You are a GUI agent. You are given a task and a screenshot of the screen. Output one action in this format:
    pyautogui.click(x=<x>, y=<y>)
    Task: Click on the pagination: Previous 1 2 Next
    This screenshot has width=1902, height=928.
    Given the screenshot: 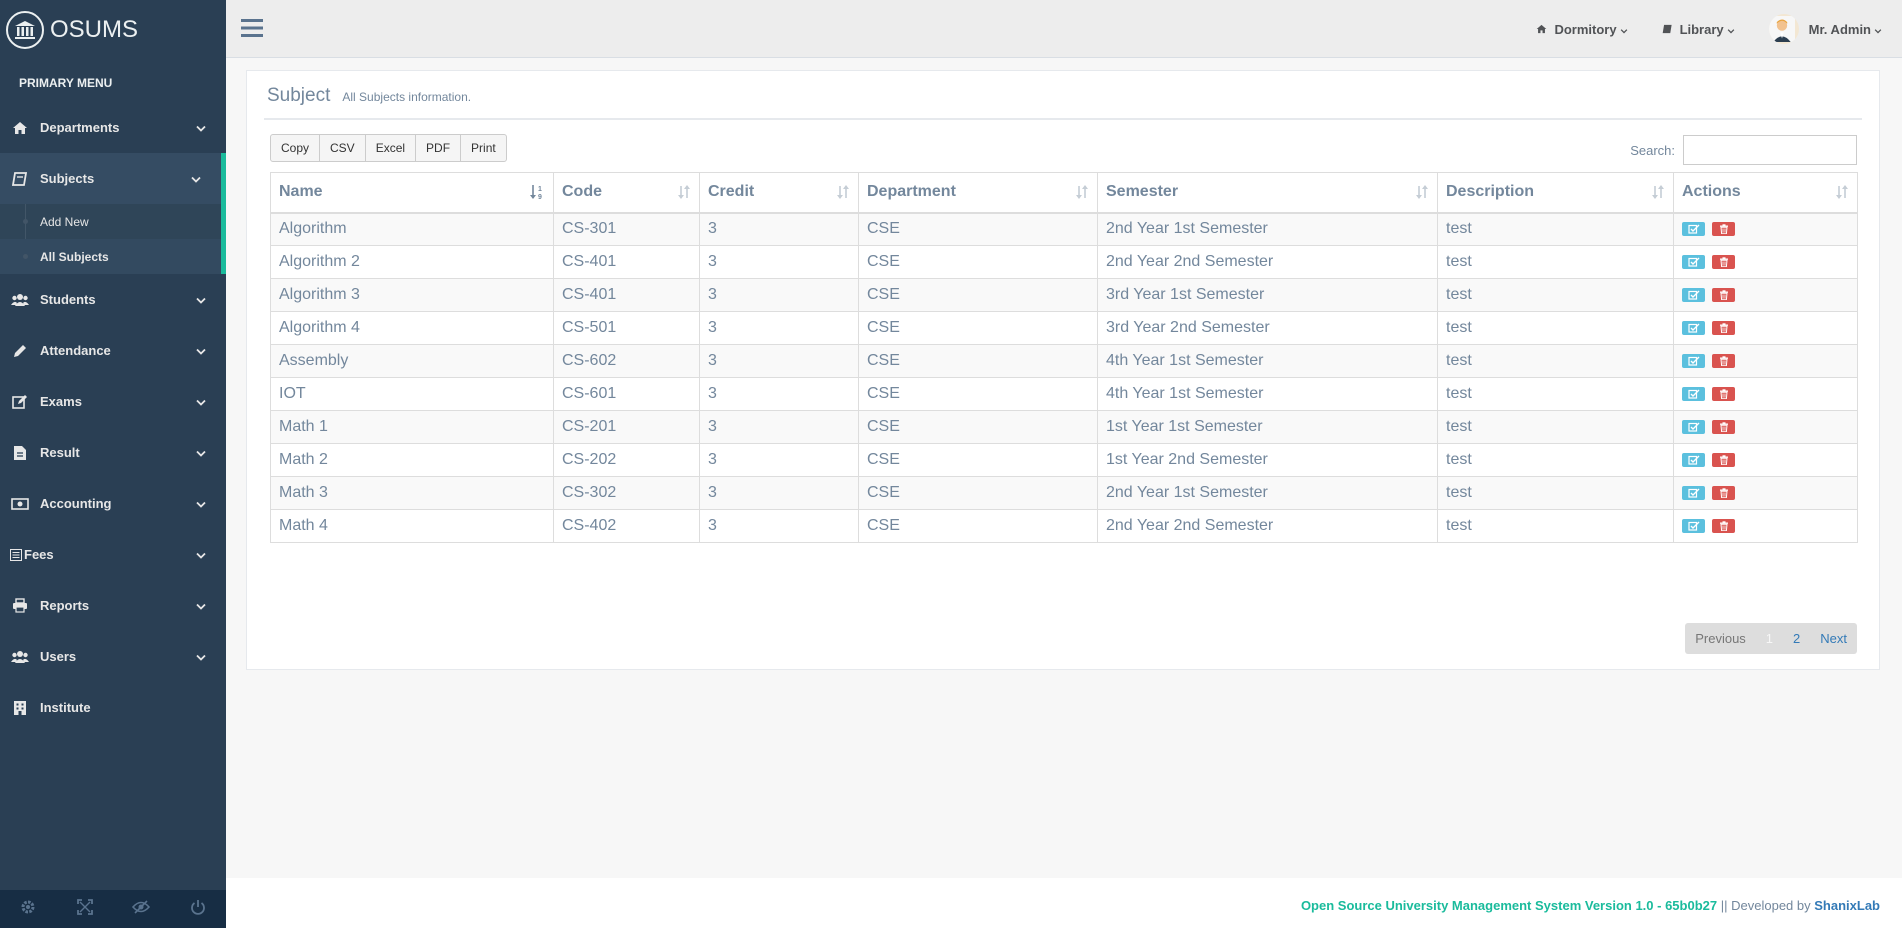 What is the action you would take?
    pyautogui.click(x=1771, y=638)
    